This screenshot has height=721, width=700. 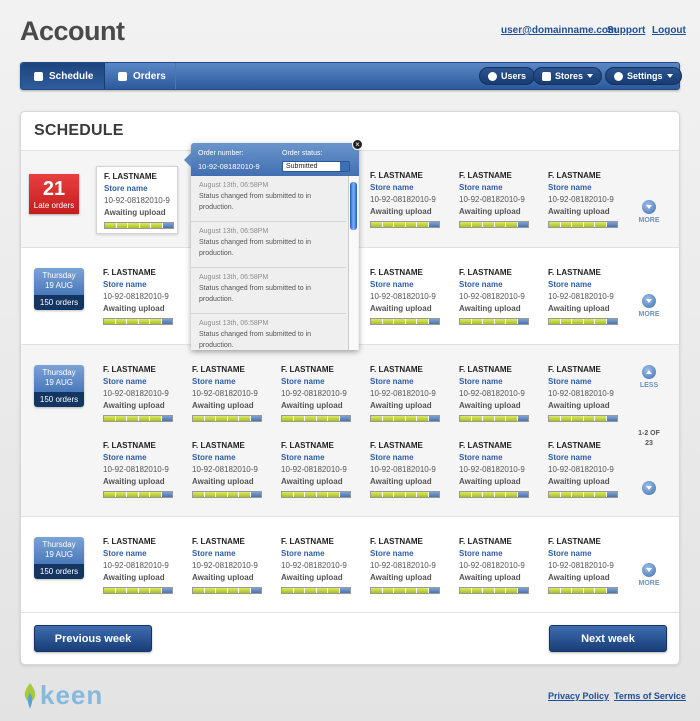 What do you see at coordinates (54, 194) in the screenshot?
I see `late-orders-badge: 21 Late orders` at bounding box center [54, 194].